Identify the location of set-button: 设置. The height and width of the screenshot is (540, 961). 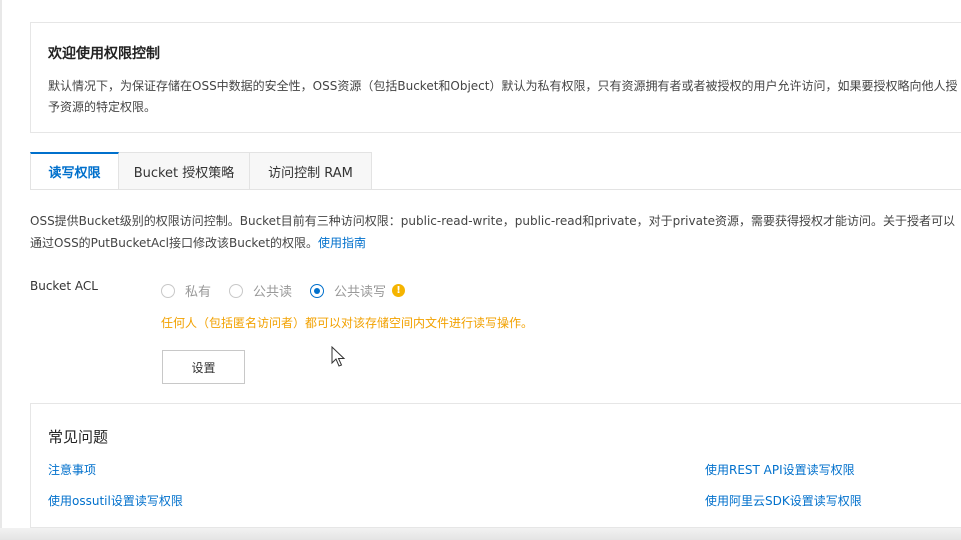
(203, 367).